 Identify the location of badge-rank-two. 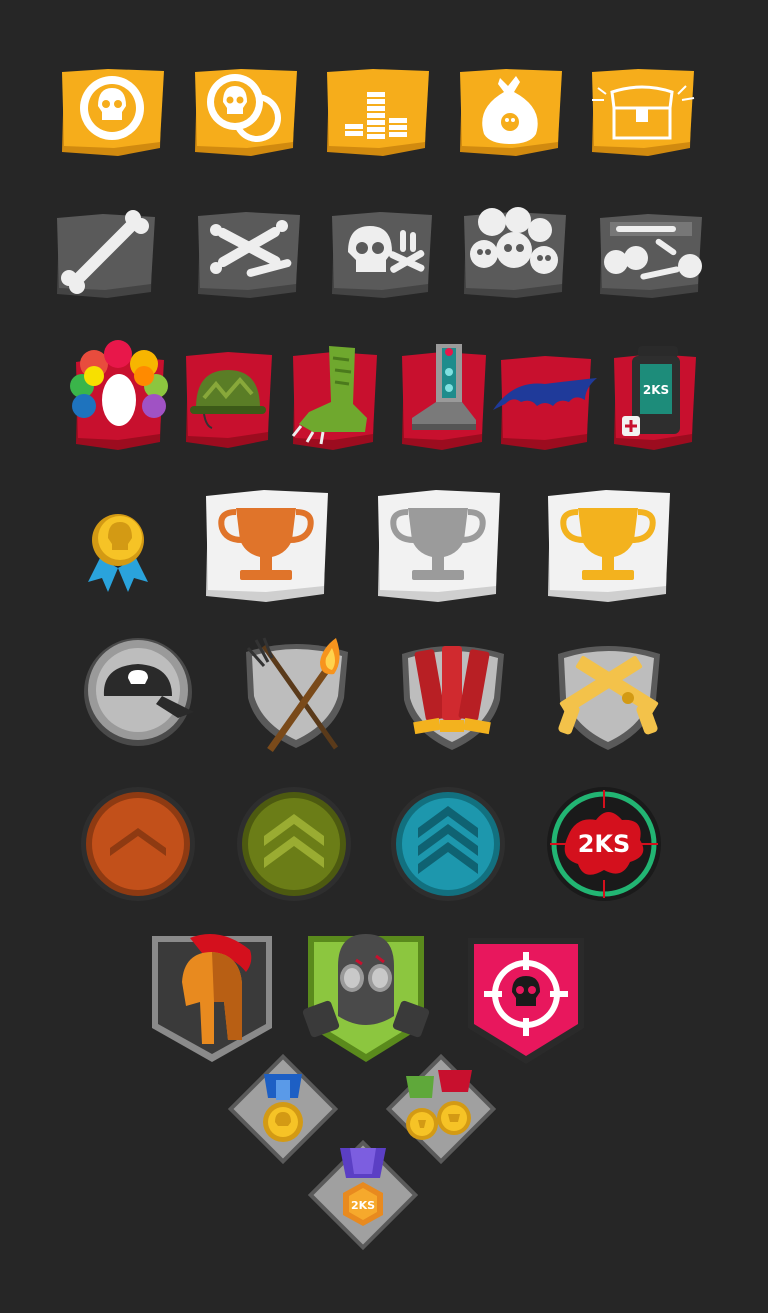
(294, 844).